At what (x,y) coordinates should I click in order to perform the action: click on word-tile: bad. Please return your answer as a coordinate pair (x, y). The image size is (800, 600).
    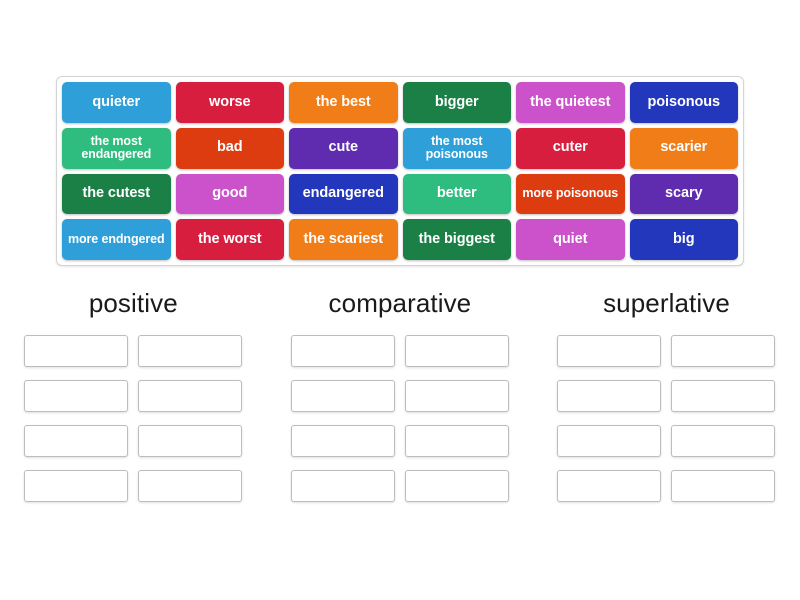
    Looking at the image, I should click on (229, 148).